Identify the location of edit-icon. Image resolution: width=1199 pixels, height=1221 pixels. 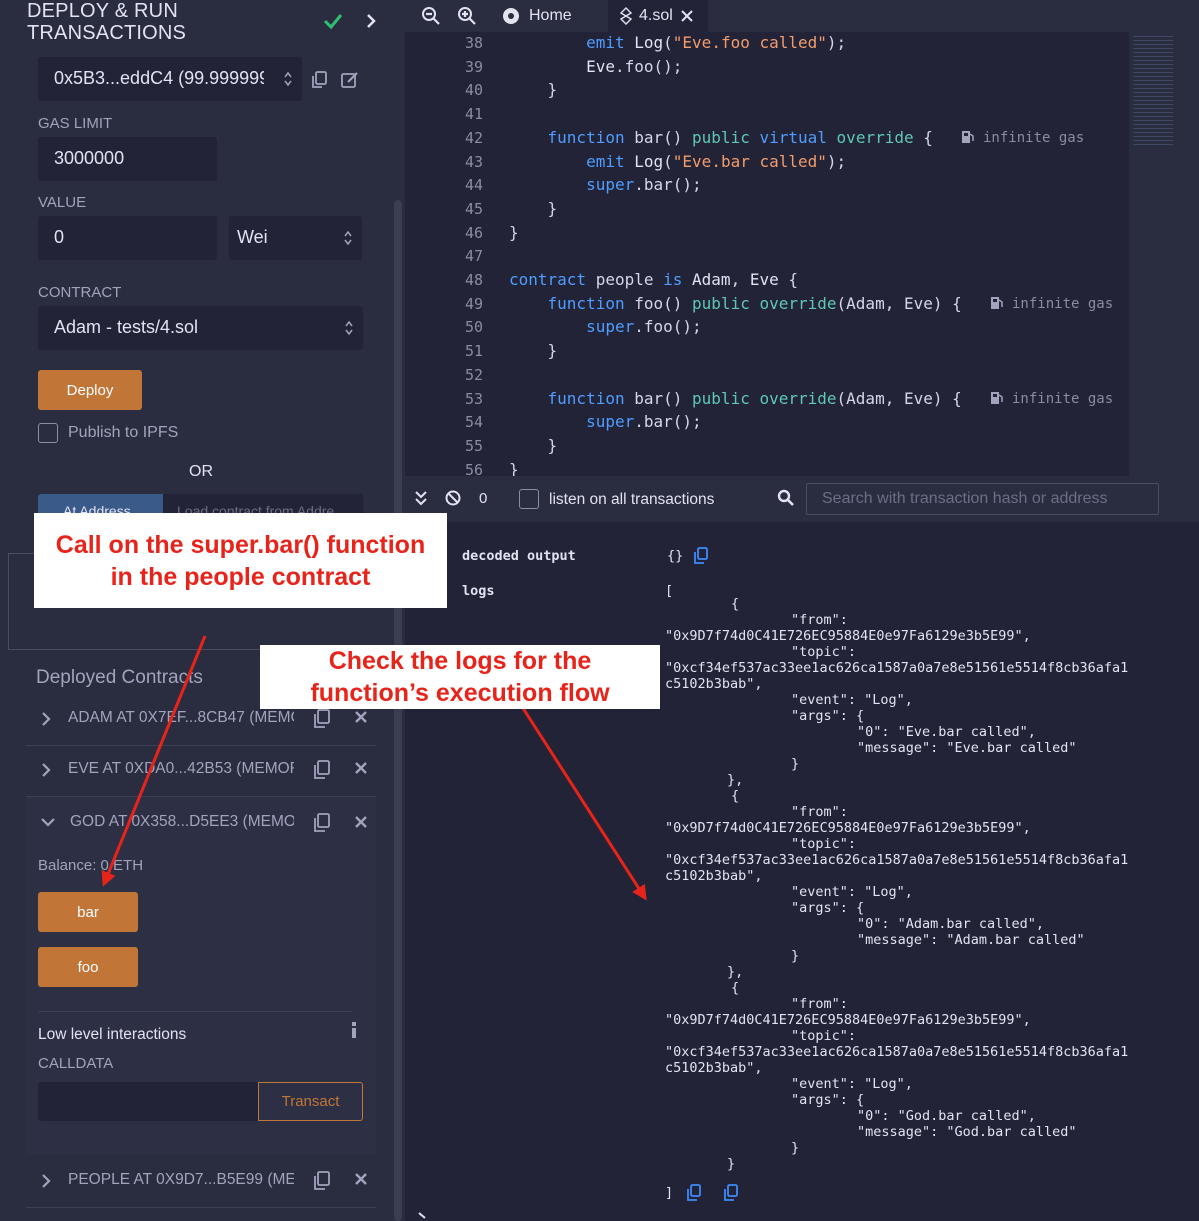
(350, 80).